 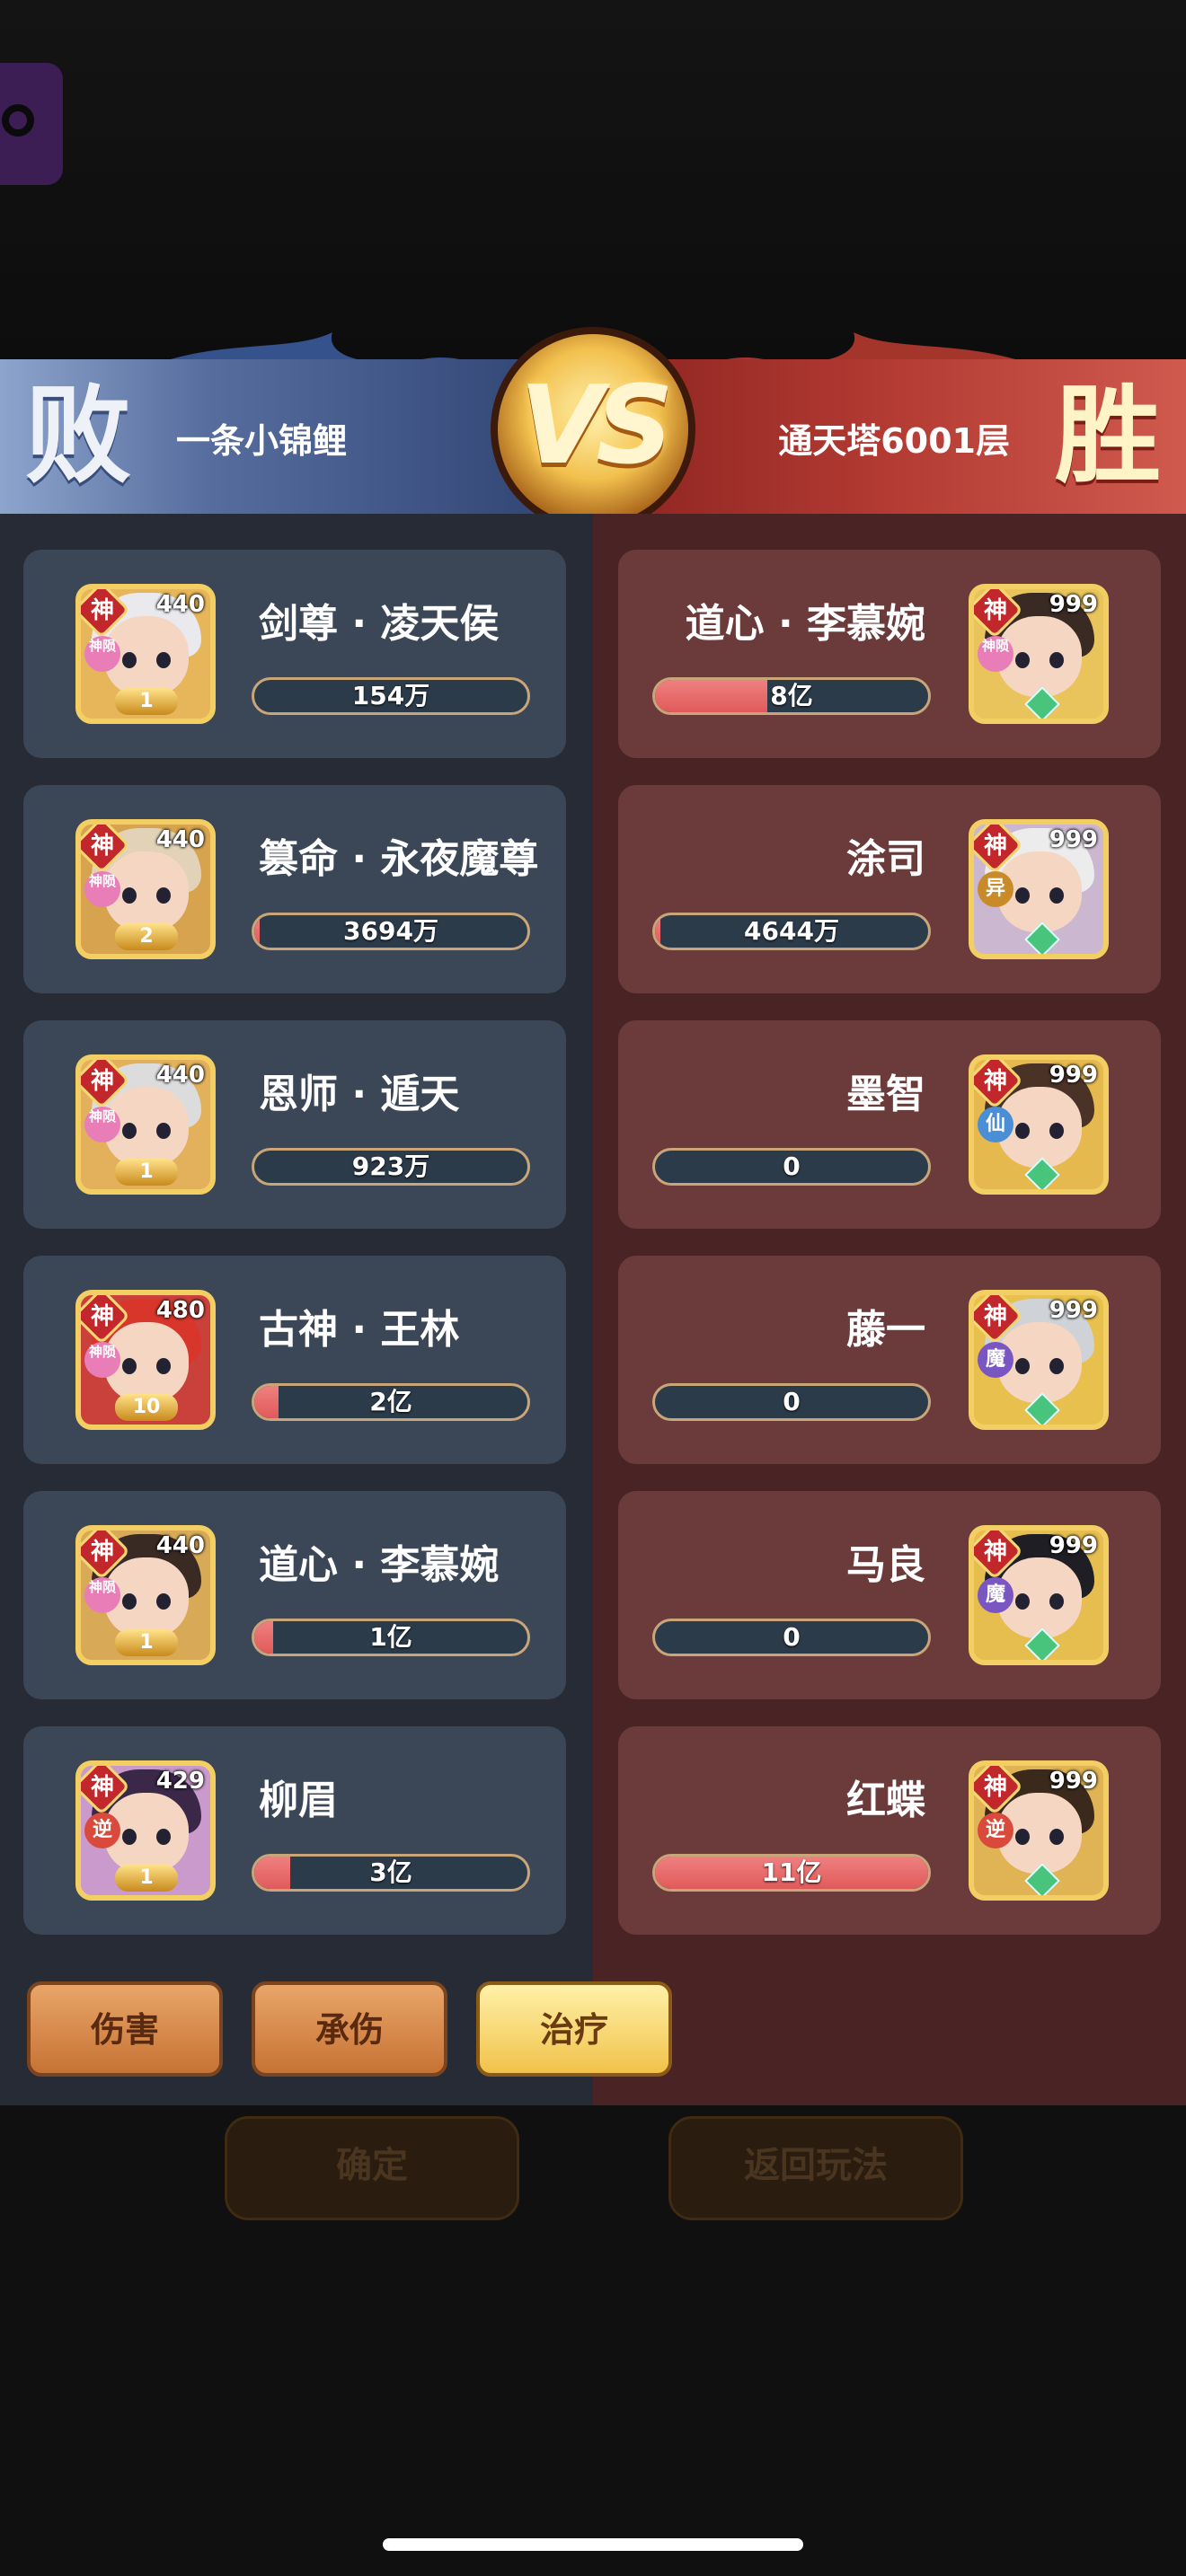 What do you see at coordinates (995, 889) in the screenshot?
I see `faction-badge: 异` at bounding box center [995, 889].